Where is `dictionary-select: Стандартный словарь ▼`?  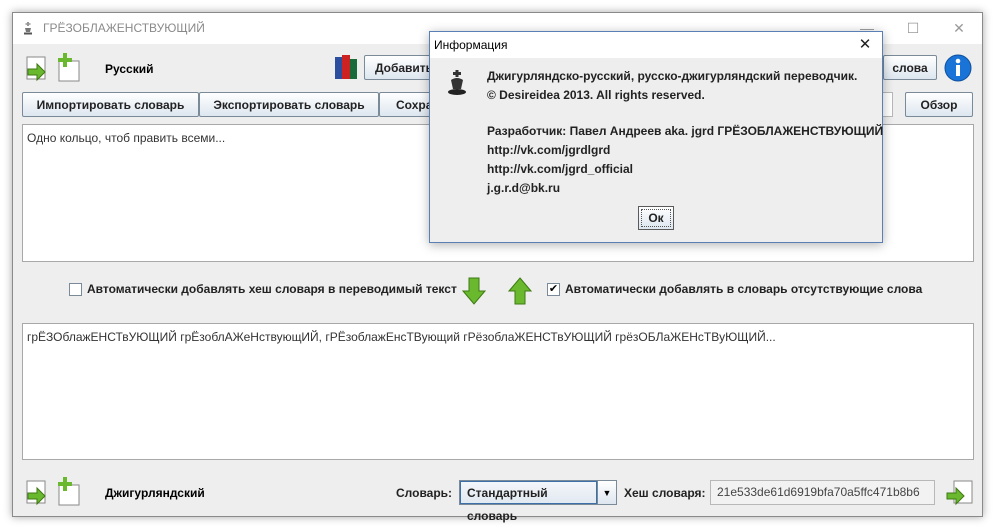
dictionary-select: Стандартный словарь ▼ is located at coordinates (538, 501).